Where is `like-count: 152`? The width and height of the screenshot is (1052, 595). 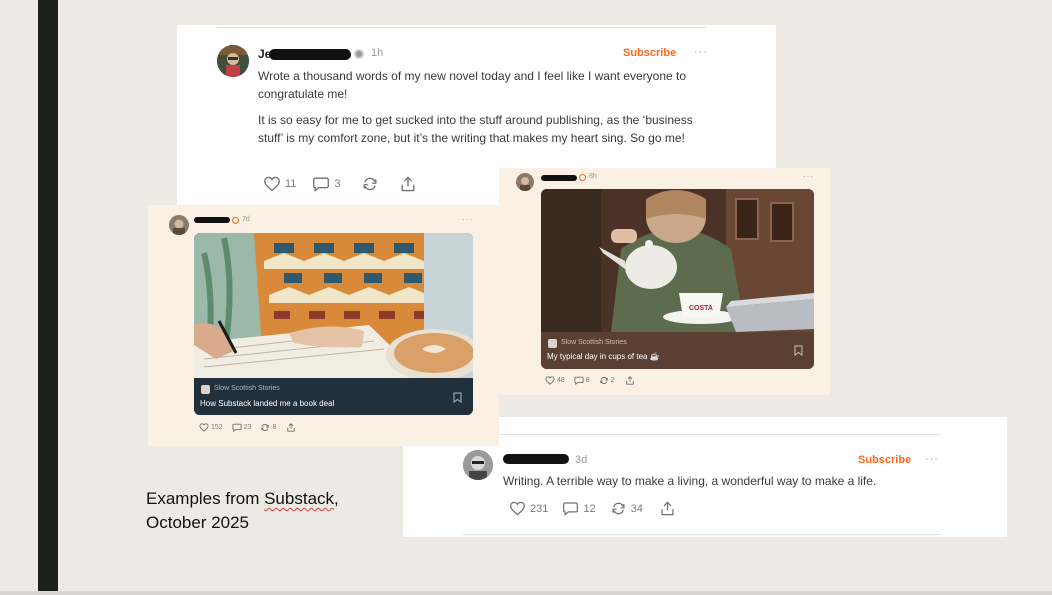 like-count: 152 is located at coordinates (217, 427).